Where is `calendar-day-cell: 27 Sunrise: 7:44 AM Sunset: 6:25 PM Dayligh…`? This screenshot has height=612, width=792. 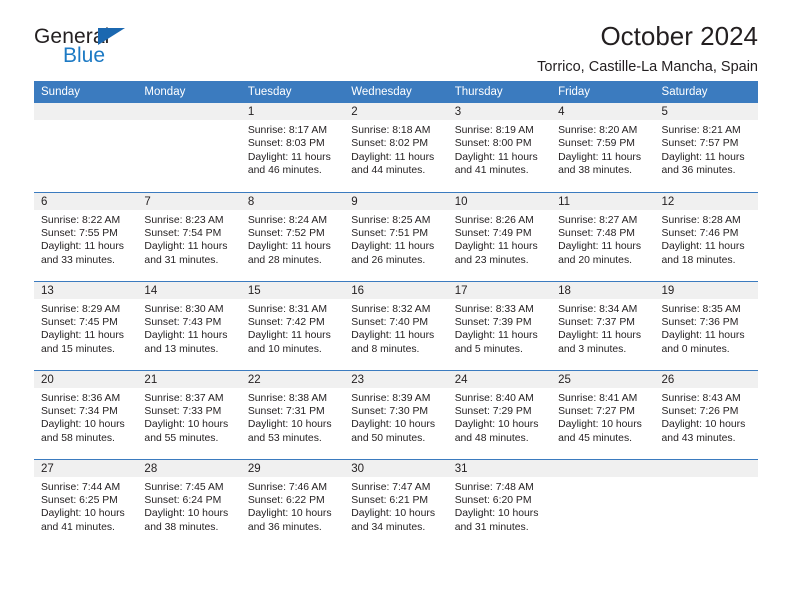
calendar-day-cell: 27 Sunrise: 7:44 AM Sunset: 6:25 PM Dayligh… is located at coordinates (86, 503).